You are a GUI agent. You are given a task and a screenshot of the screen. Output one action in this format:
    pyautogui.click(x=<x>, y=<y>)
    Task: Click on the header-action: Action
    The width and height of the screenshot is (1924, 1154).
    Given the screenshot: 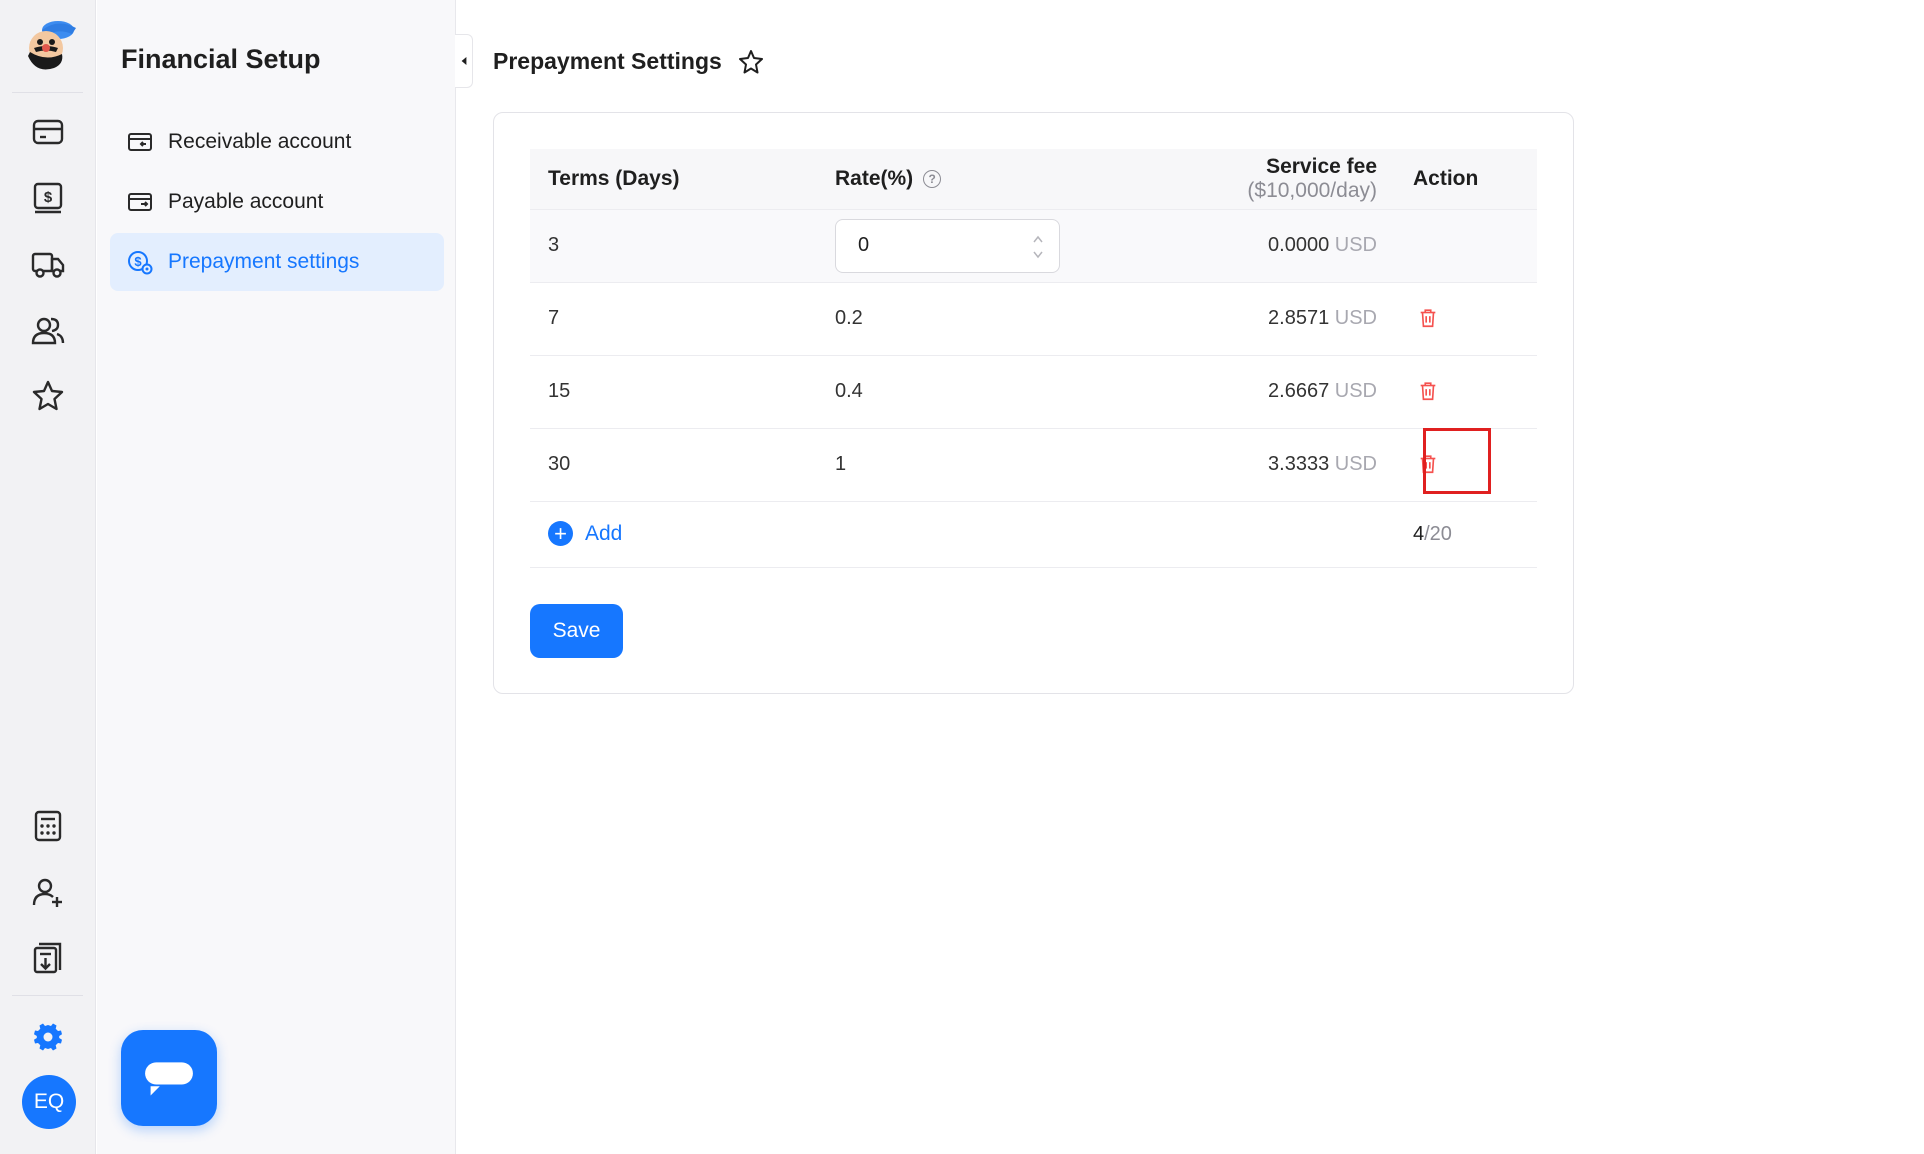 What is the action you would take?
    pyautogui.click(x=1466, y=179)
    